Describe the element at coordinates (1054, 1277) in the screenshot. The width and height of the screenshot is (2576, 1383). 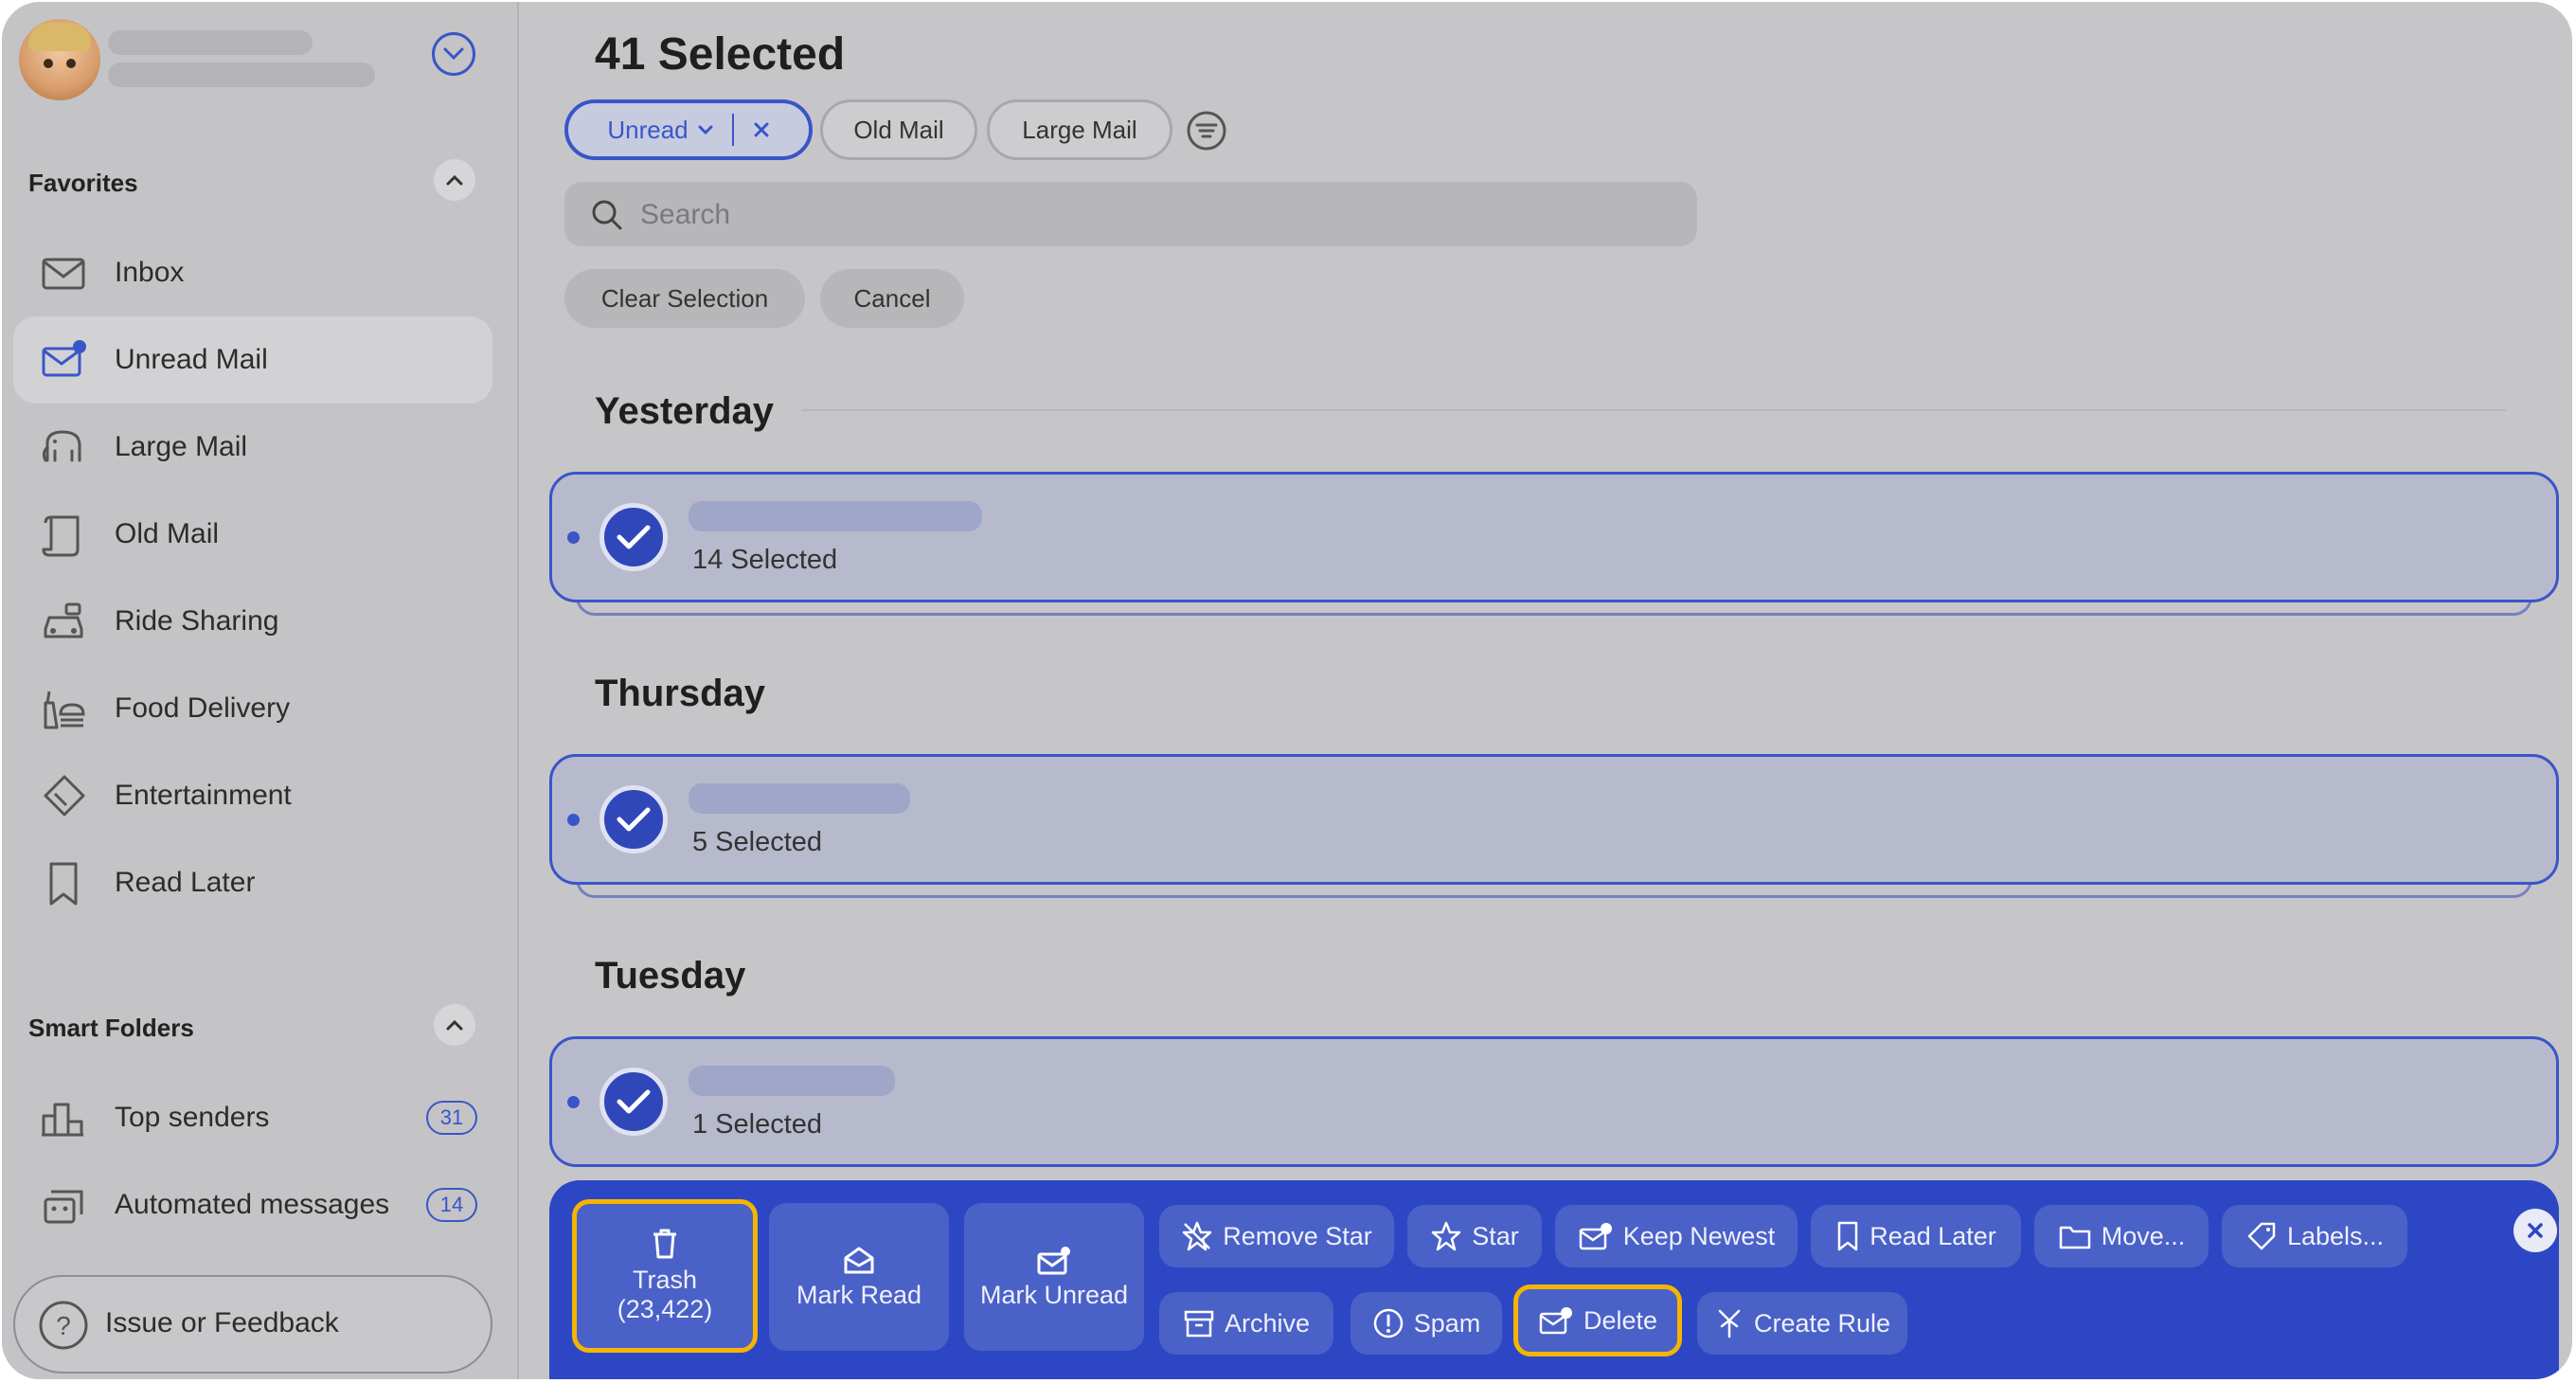
I see `mark-unread-button: Mark Unread` at that location.